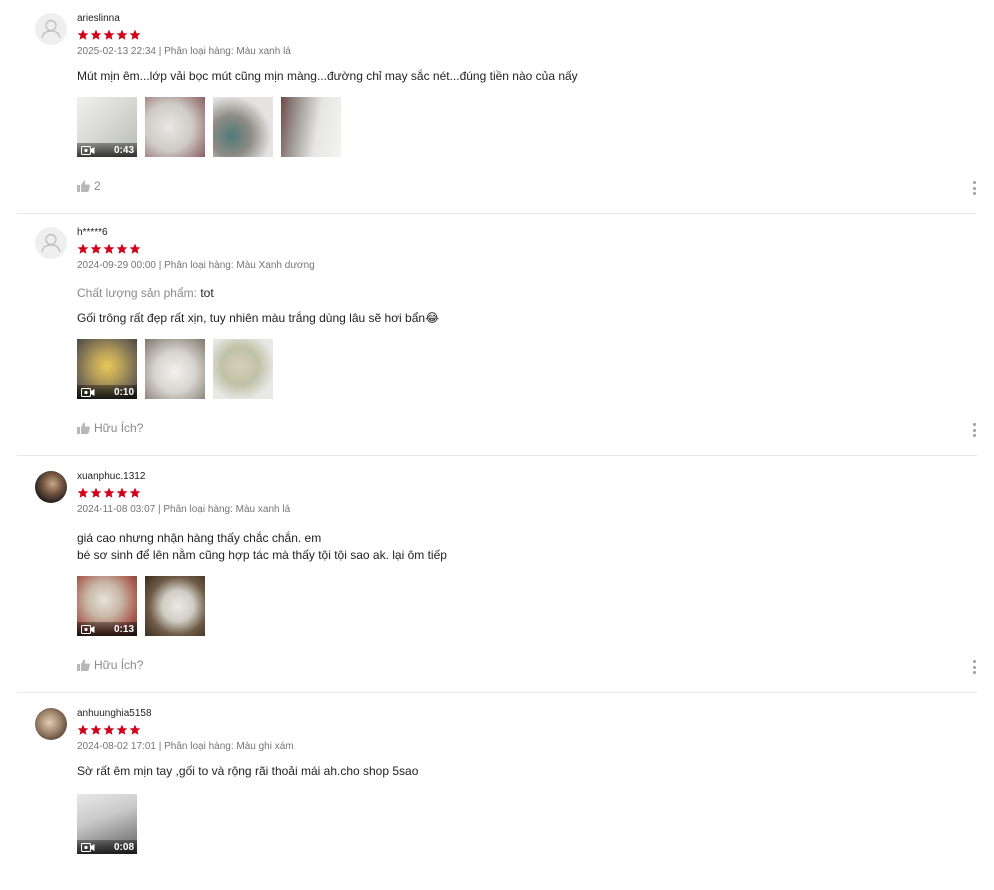  What do you see at coordinates (527, 293) in the screenshot?
I see `product-quality-field: Chất lượng sản phẩm: tot` at bounding box center [527, 293].